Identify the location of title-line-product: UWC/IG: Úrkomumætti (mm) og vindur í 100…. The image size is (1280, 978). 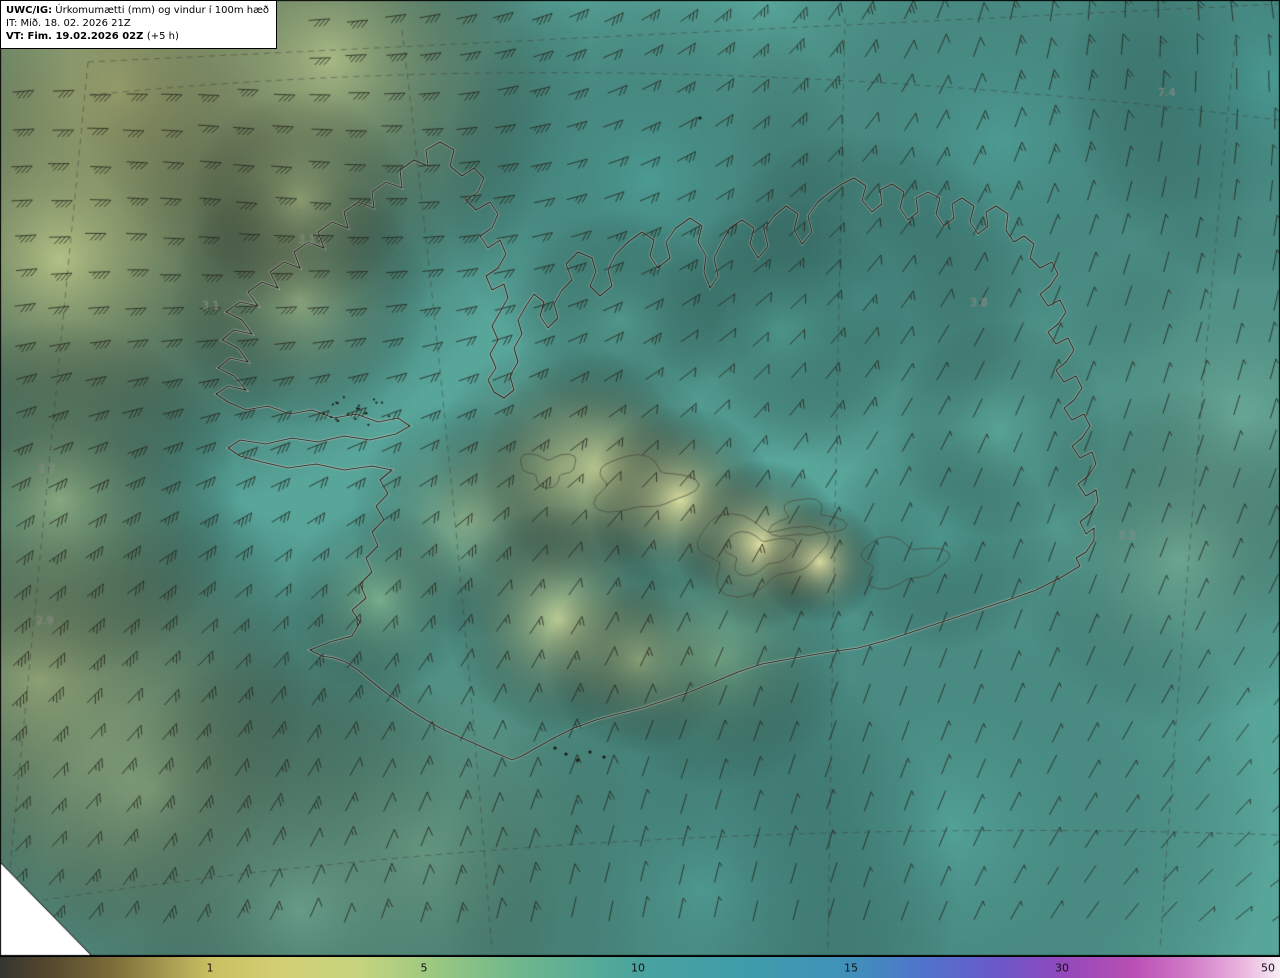
(137, 10).